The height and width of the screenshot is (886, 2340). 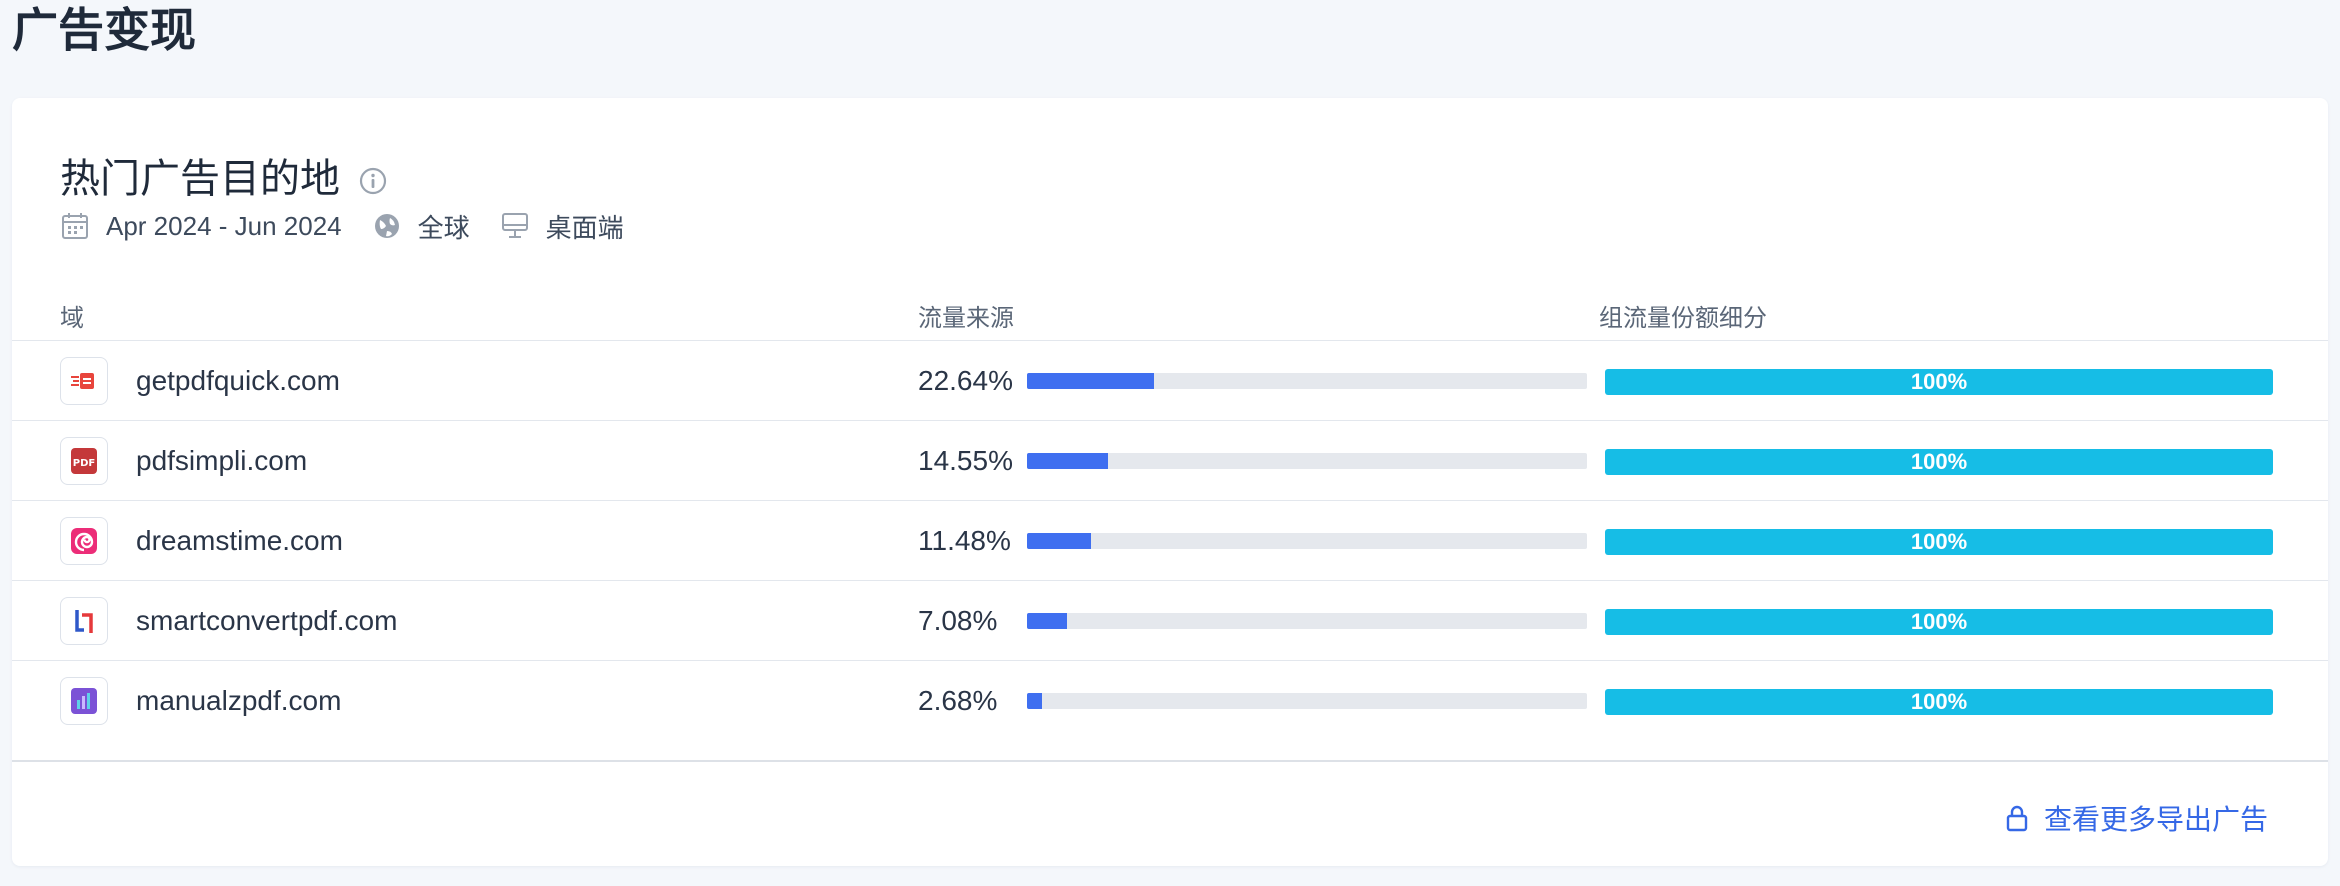 What do you see at coordinates (238, 381) in the screenshot?
I see `domain-link: getpdfquick.com` at bounding box center [238, 381].